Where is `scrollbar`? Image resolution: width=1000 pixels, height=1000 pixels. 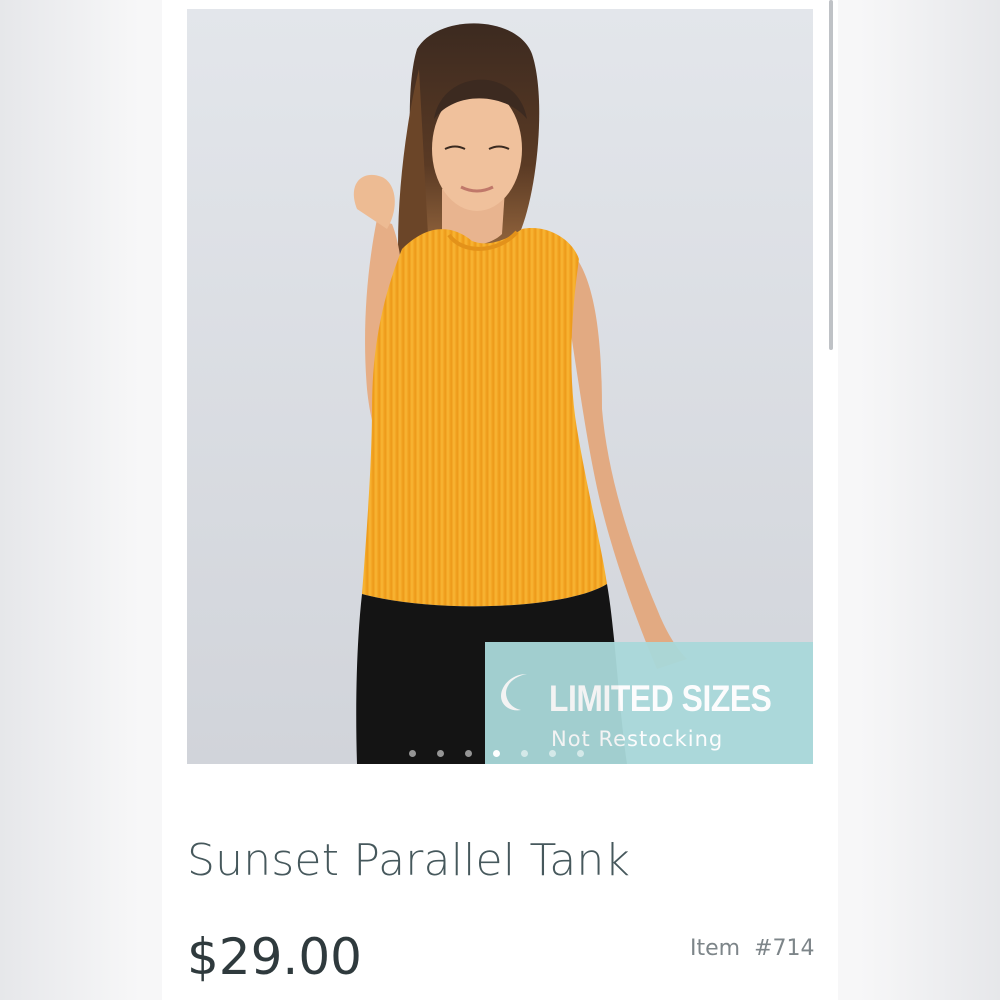
scrollbar is located at coordinates (831, 500).